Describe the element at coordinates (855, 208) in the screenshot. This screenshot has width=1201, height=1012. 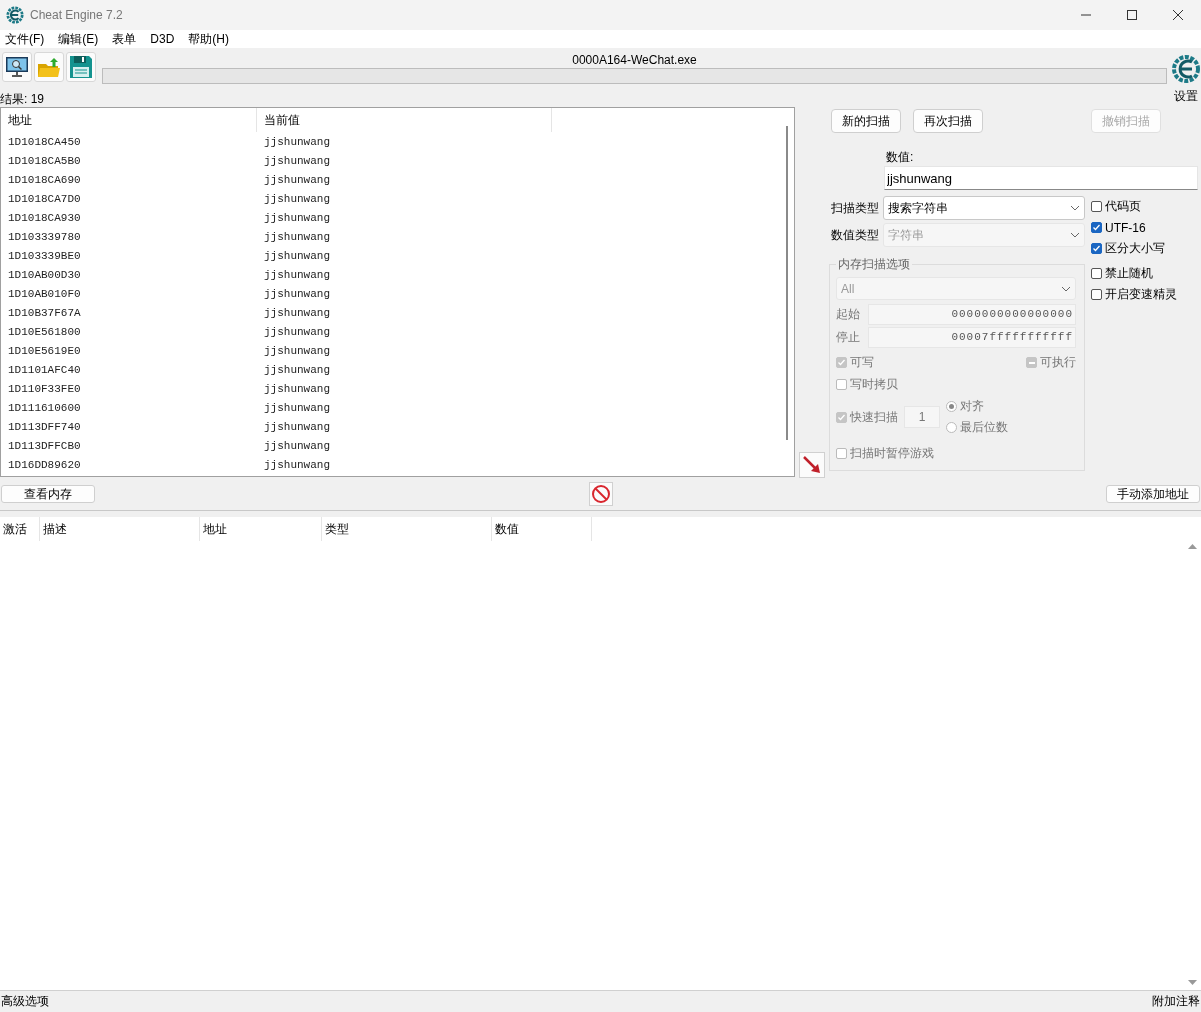
I see `field-label: 扫描类型` at that location.